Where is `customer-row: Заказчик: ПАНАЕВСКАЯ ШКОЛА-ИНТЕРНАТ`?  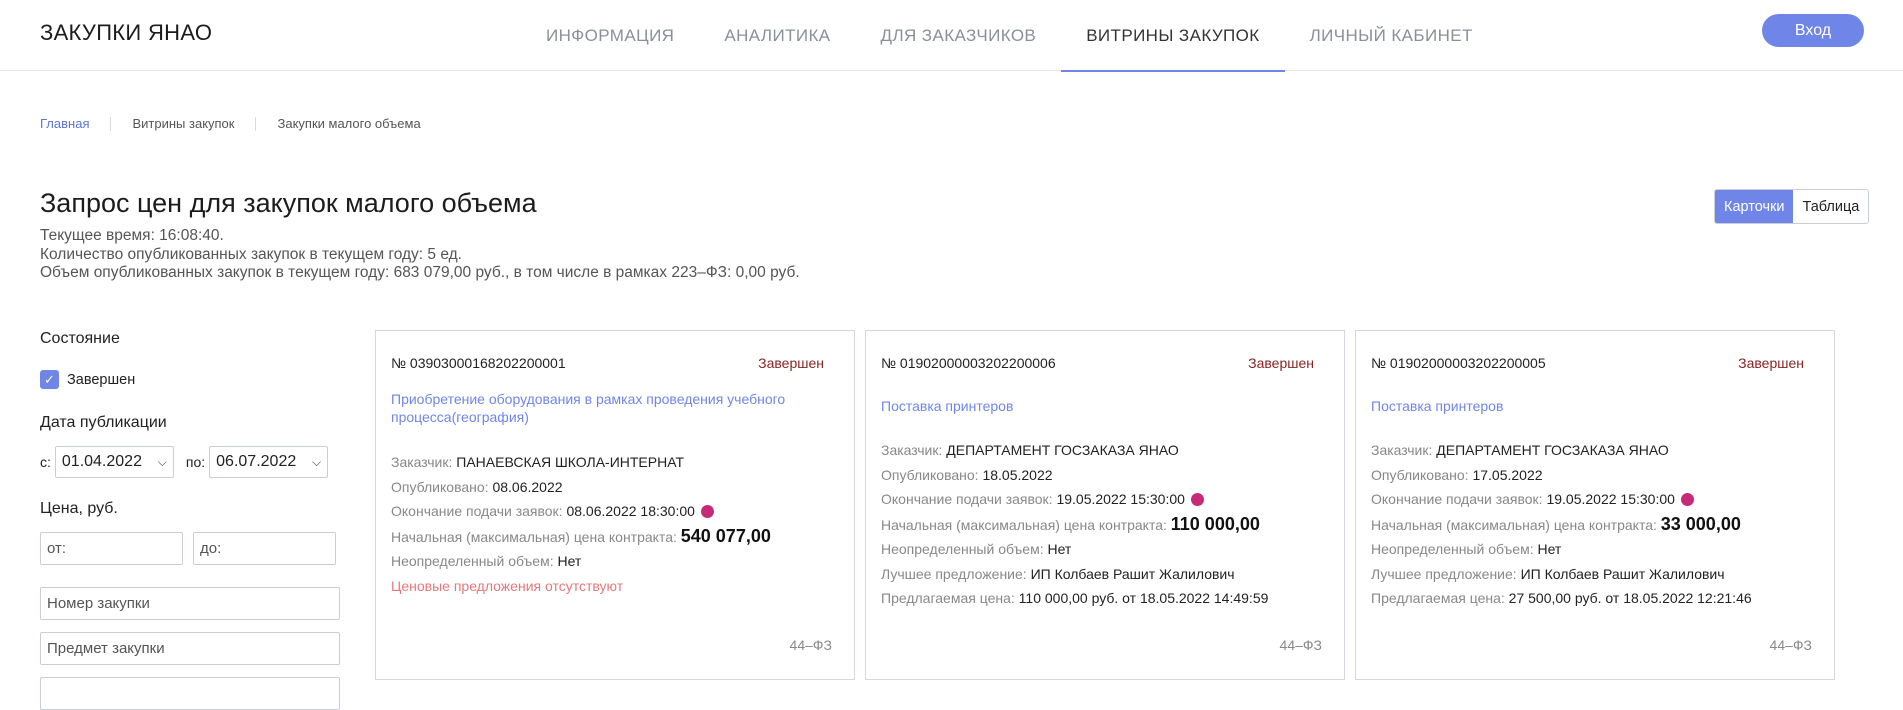
customer-row: Заказчик: ПАНАЕВСКАЯ ШКОЛА-ИНТЕРНАТ is located at coordinates (537, 462).